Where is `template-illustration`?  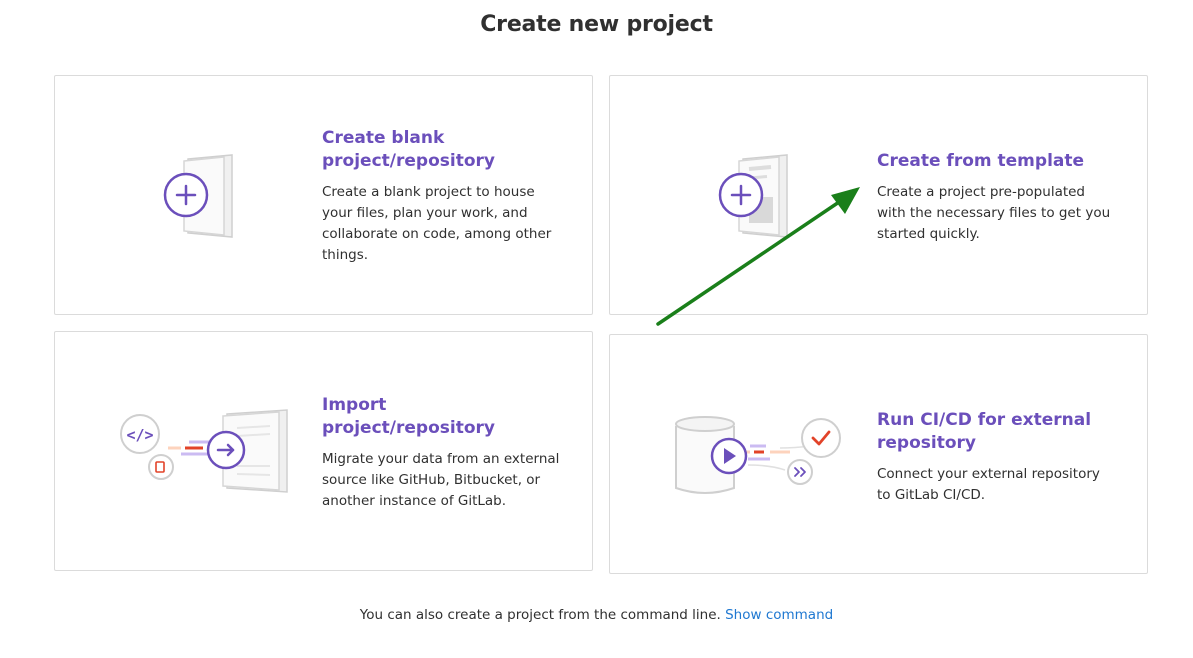
template-illustration is located at coordinates (760, 196).